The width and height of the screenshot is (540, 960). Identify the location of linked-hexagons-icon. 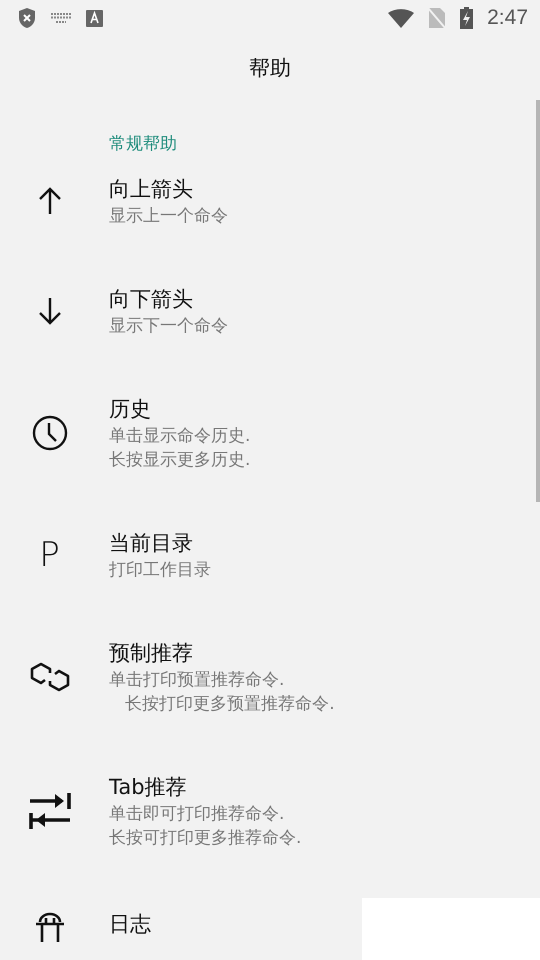
(49, 677).